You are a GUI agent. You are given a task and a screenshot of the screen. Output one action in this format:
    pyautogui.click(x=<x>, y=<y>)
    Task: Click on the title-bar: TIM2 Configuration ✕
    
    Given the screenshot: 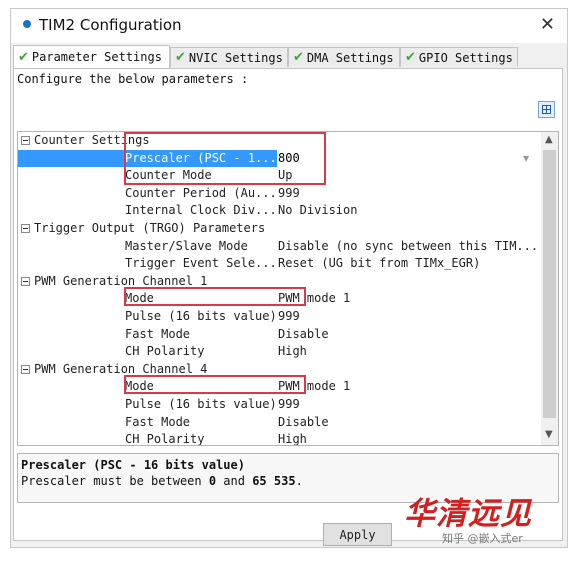 What is the action you would take?
    pyautogui.click(x=289, y=26)
    